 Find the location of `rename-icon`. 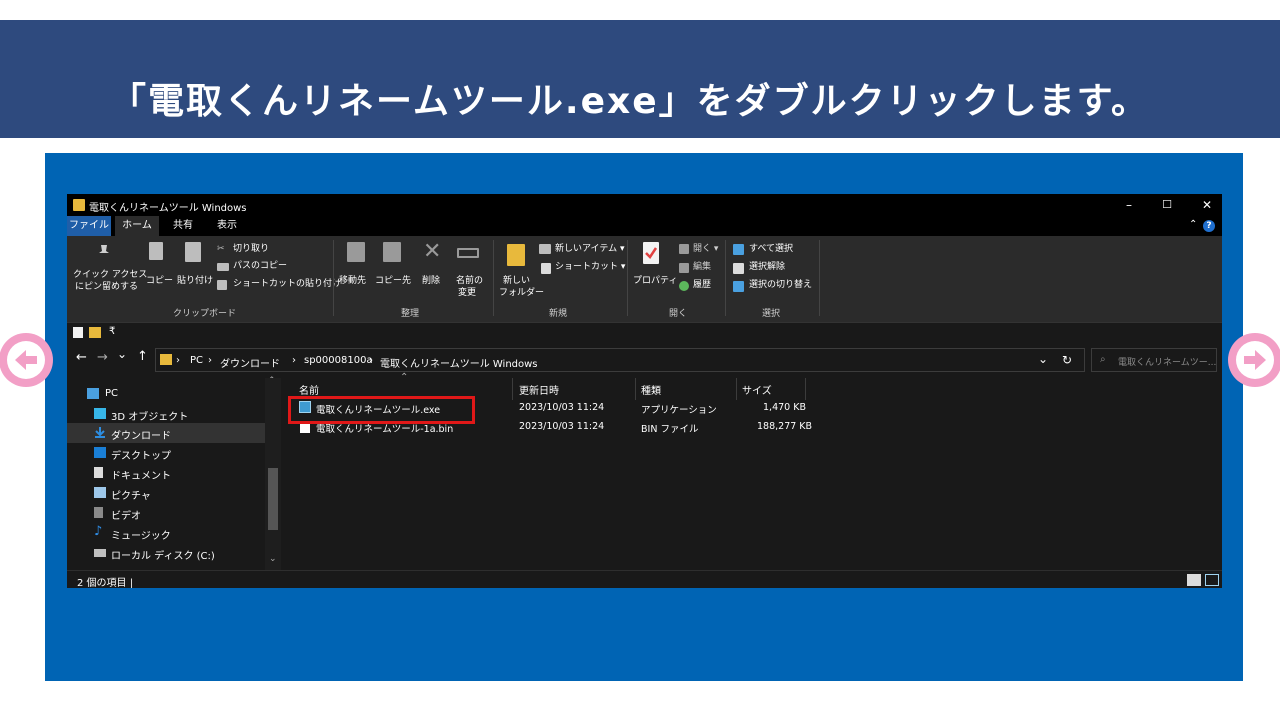

rename-icon is located at coordinates (468, 253).